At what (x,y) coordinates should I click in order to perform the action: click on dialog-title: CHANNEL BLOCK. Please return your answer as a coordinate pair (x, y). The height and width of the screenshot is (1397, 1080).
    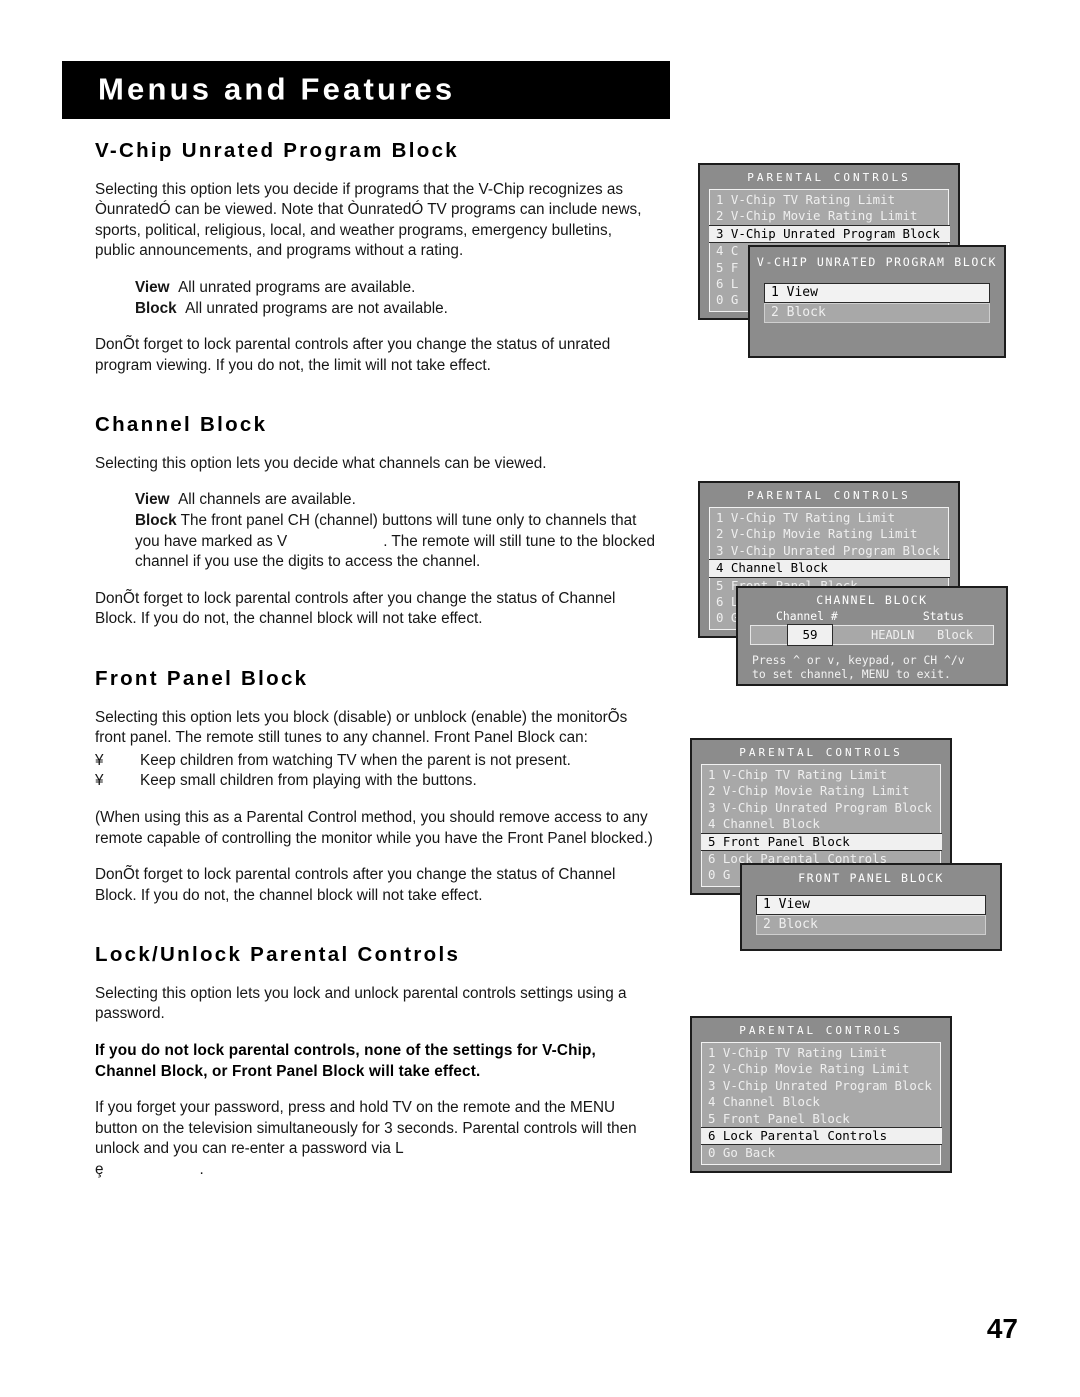
    Looking at the image, I should click on (872, 600).